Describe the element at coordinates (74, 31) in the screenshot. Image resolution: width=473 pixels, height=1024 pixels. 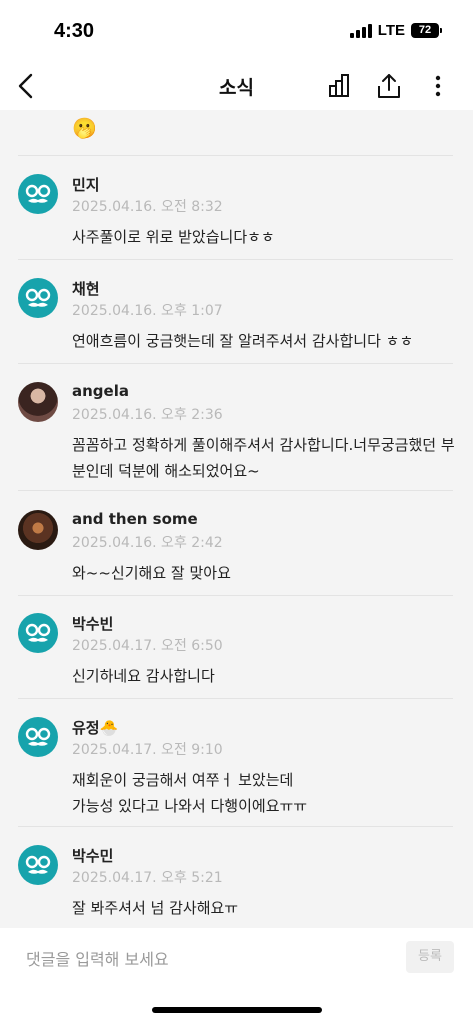
I see `status-time: 4:30` at that location.